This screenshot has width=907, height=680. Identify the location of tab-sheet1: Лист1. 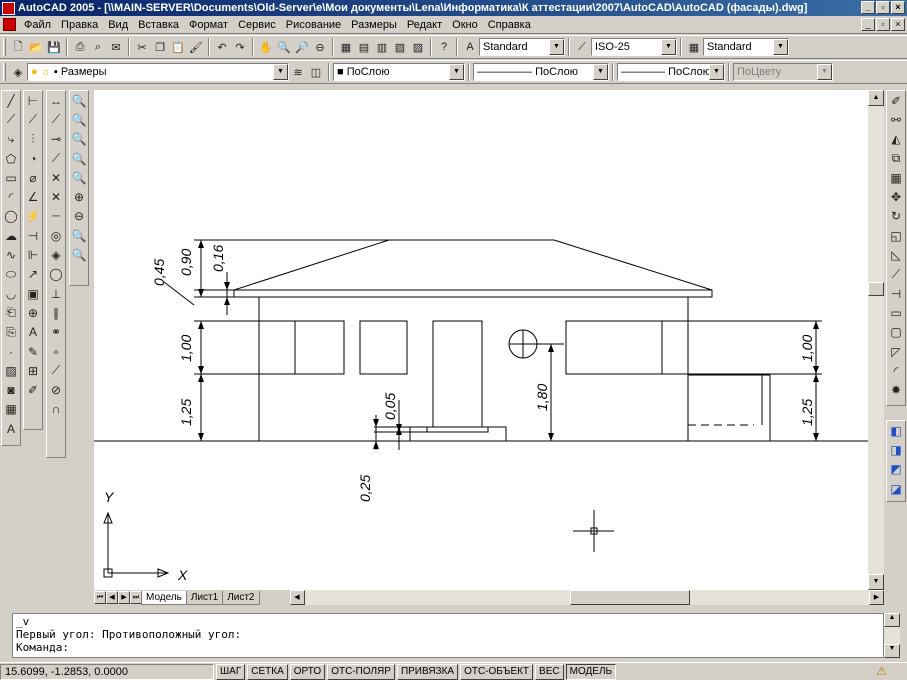
(204, 597).